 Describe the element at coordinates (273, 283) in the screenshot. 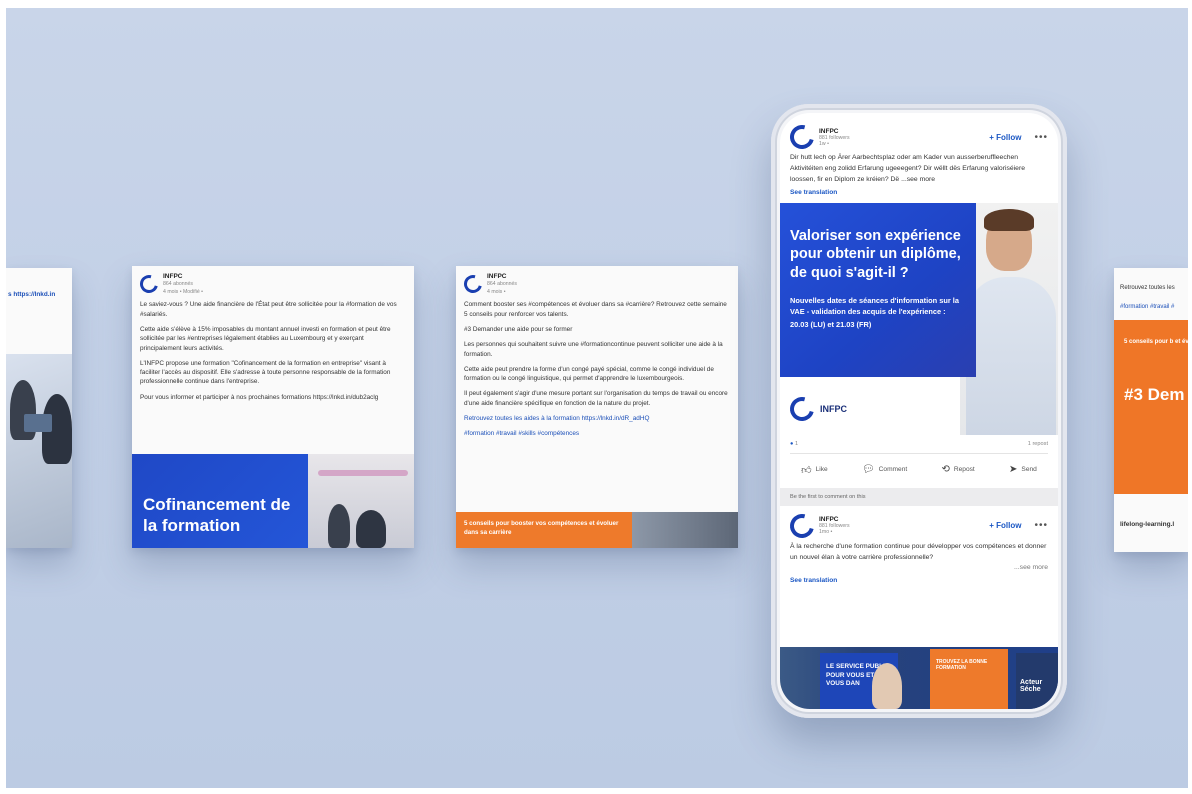

I see `post-header: INFPC 864 abonnés 4 mois • Modifié •` at that location.